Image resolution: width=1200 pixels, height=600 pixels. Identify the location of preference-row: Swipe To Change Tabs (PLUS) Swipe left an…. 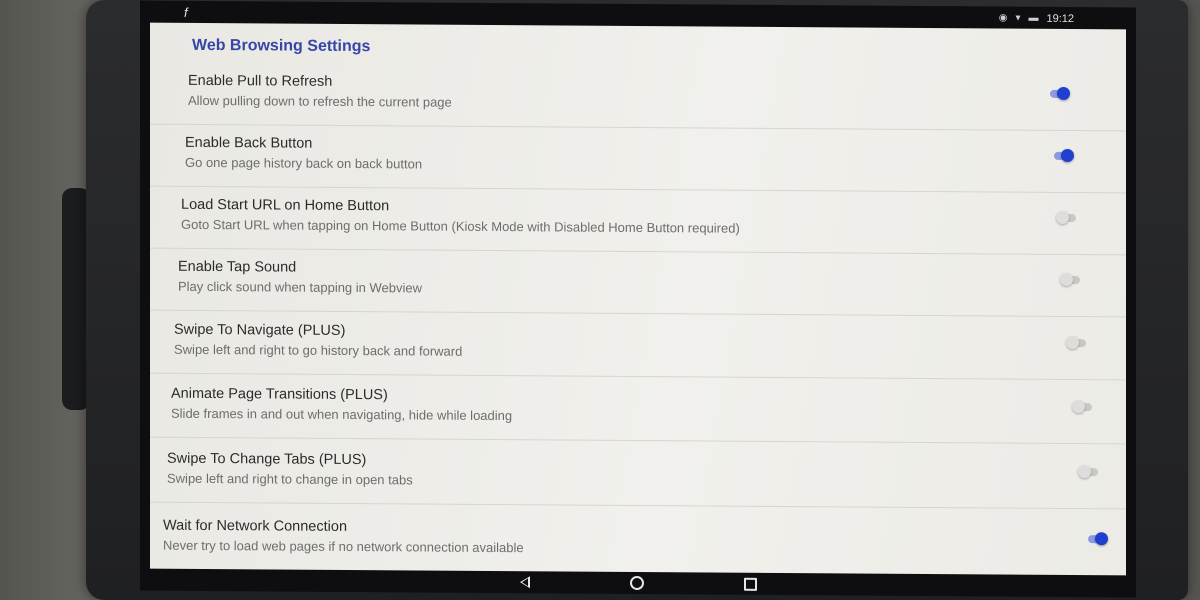
(638, 475).